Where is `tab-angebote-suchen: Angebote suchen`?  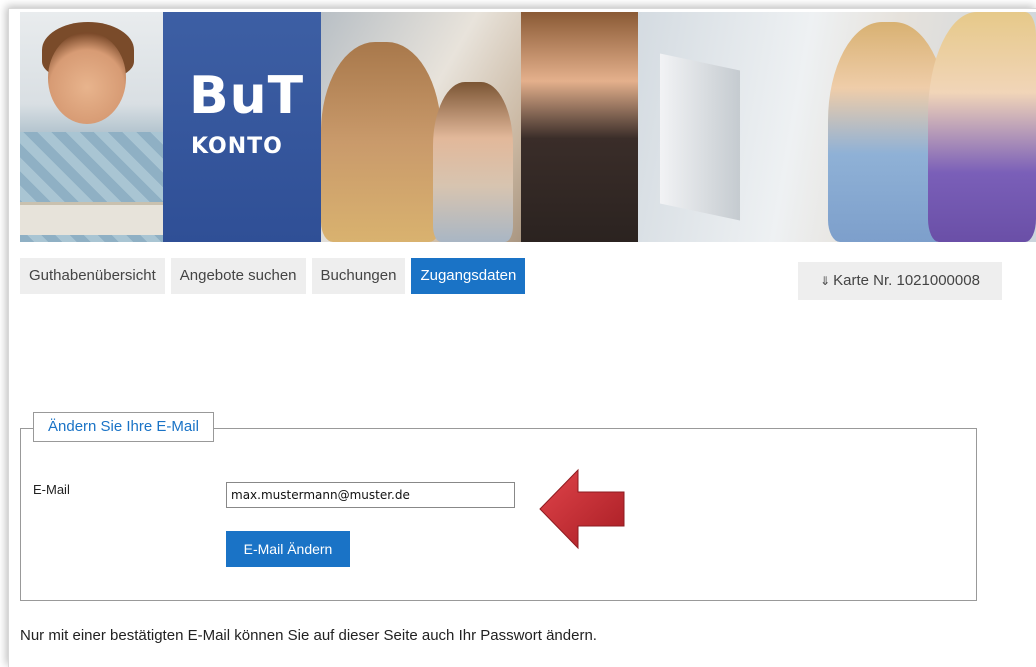
tab-angebote-suchen: Angebote suchen is located at coordinates (238, 276).